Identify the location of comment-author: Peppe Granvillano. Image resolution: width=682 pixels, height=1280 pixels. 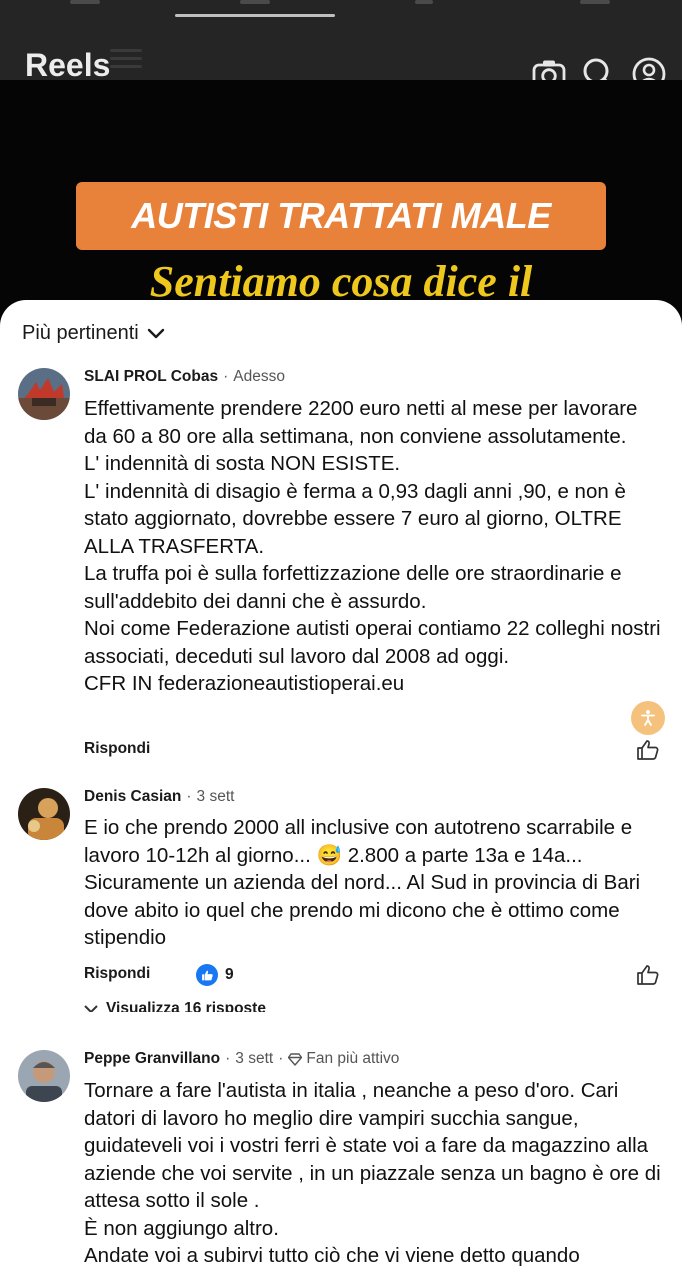
(152, 1059).